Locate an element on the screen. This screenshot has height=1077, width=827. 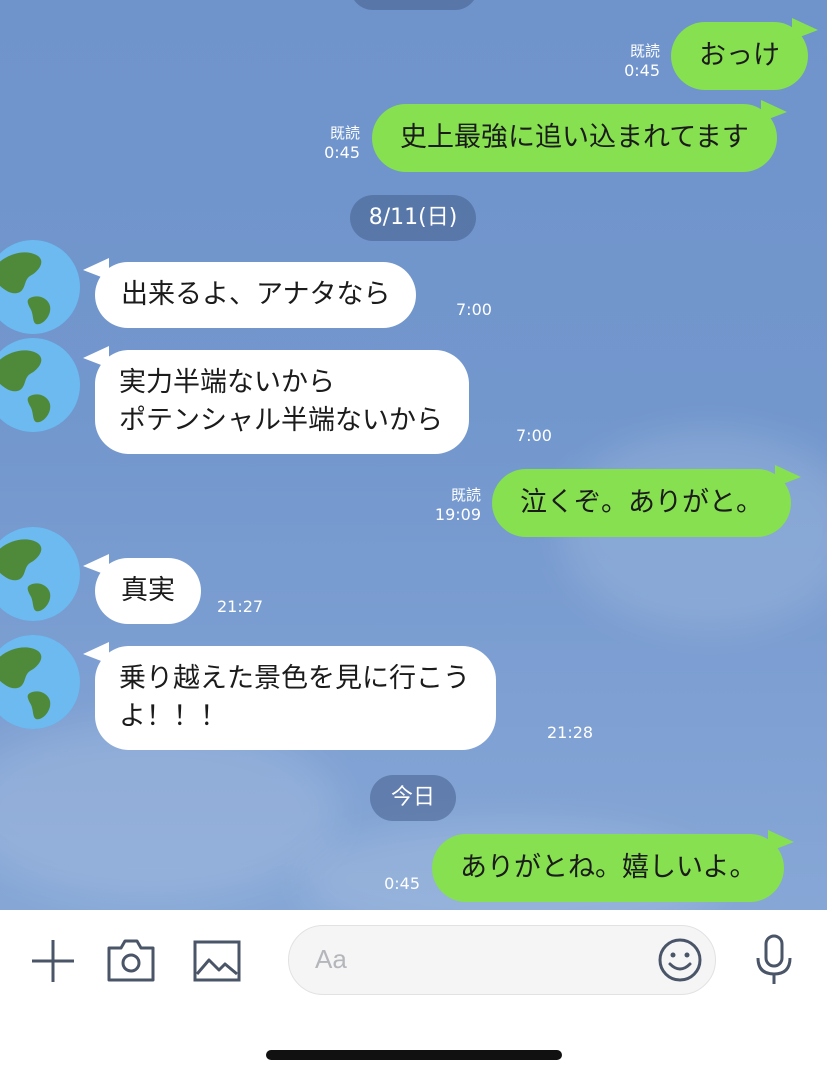
camera-icon is located at coordinates (131, 960).